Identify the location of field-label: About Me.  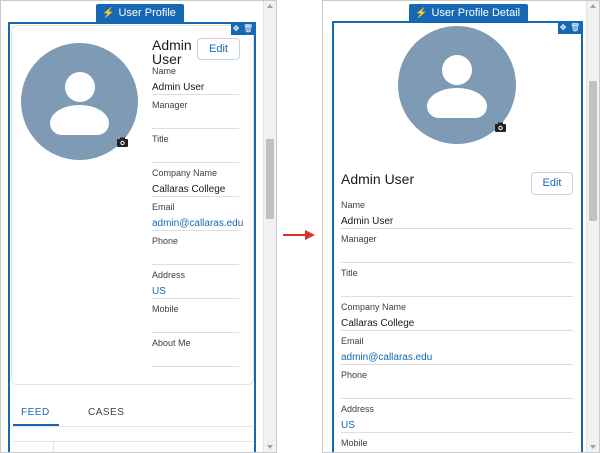
(171, 343).